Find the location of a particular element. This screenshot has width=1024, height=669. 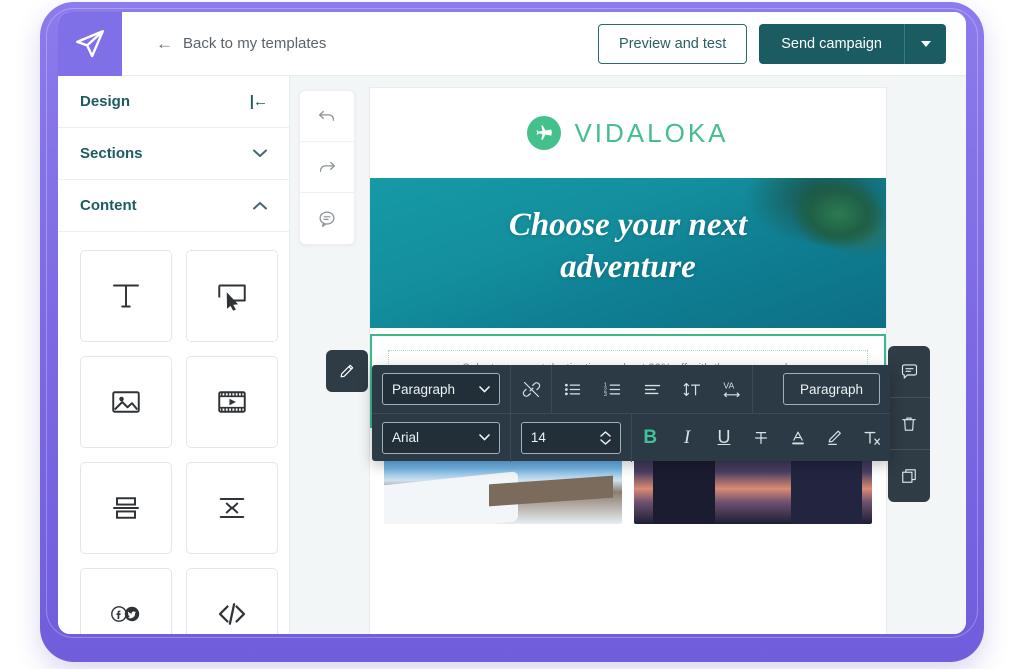

block-comment-button is located at coordinates (909, 372).